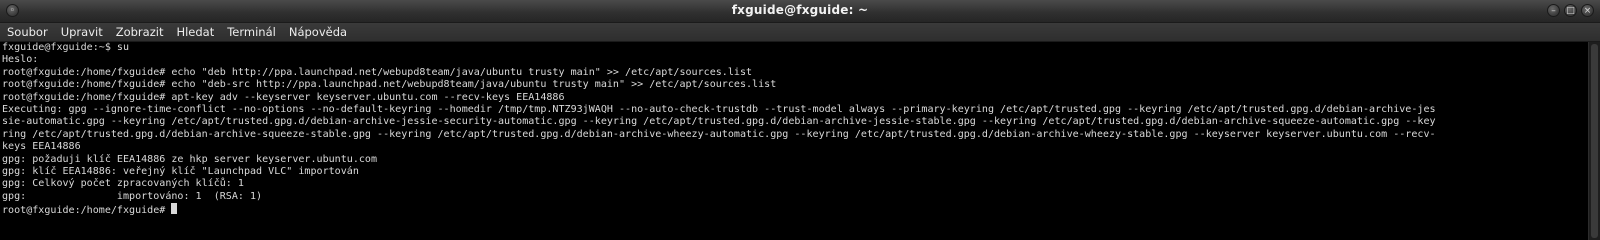  What do you see at coordinates (251, 32) in the screenshot?
I see `menu-terminal: Terminál` at bounding box center [251, 32].